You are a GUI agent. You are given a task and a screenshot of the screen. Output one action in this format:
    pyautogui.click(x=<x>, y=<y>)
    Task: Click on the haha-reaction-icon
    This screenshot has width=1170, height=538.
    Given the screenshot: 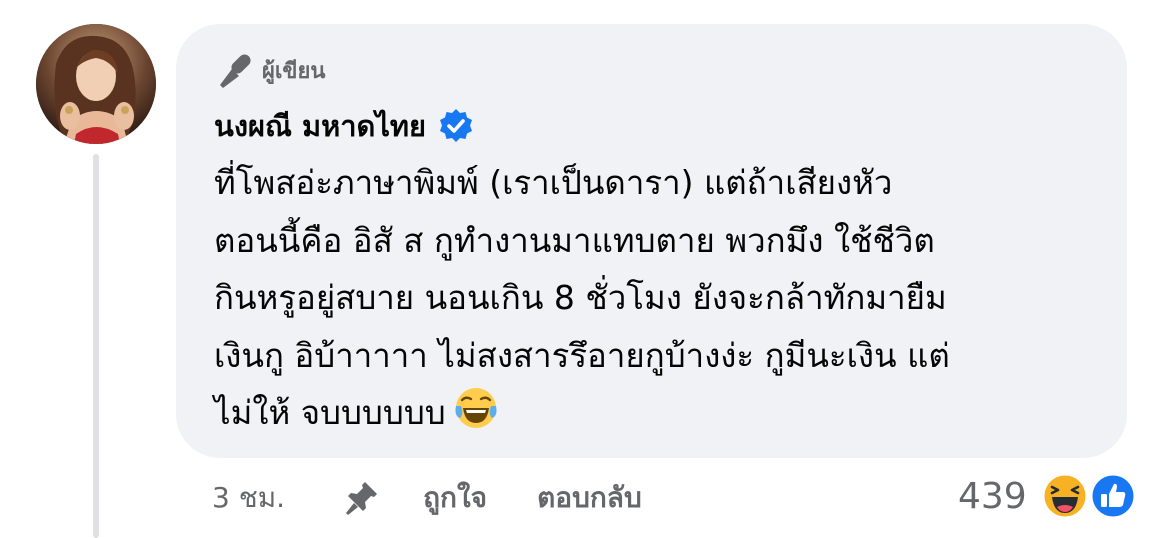 What is the action you would take?
    pyautogui.click(x=1065, y=496)
    